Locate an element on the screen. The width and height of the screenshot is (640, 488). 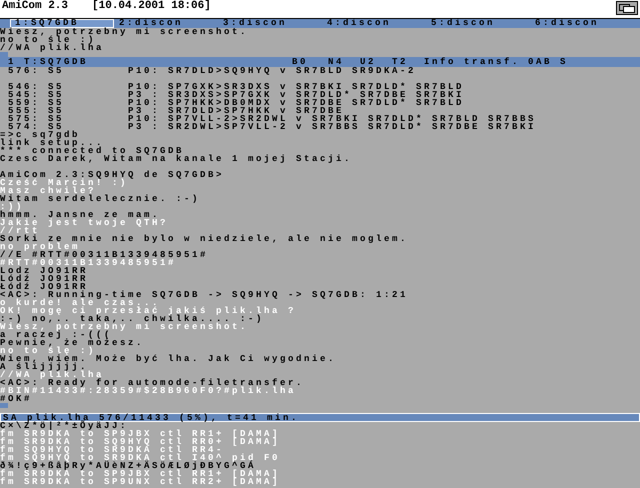
terminal-line: Cześć Marcin! :) is located at coordinates (64, 183).